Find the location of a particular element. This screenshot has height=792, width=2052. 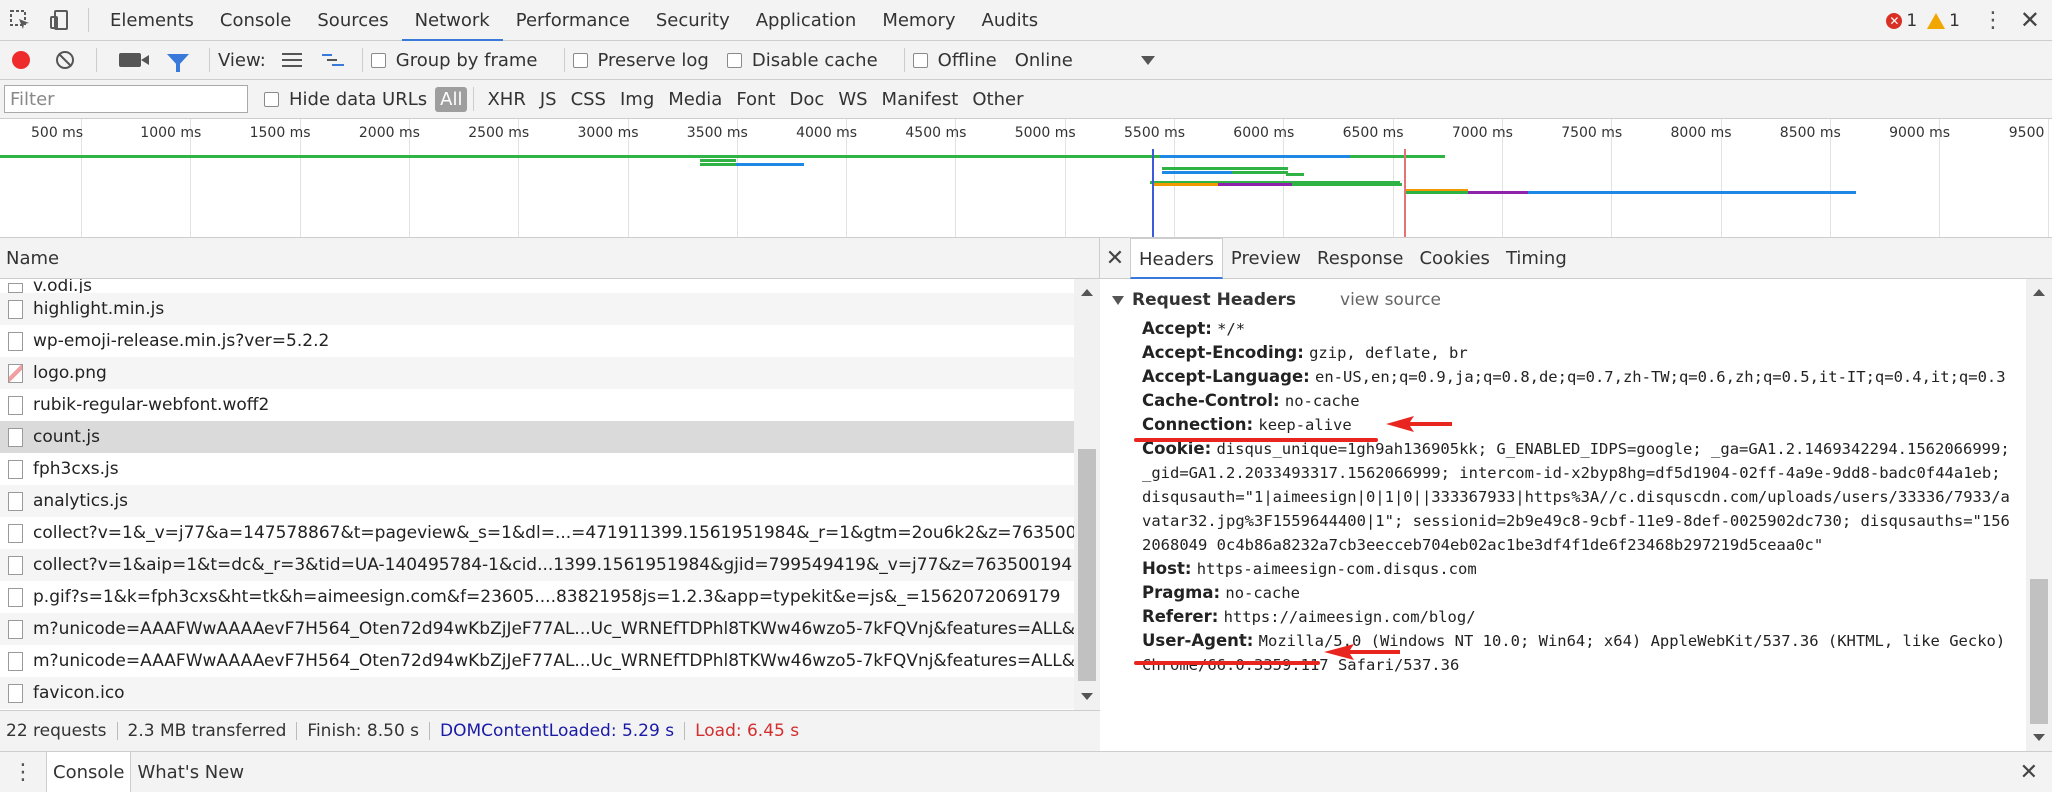

expand-triangle-icon is located at coordinates (1118, 300).